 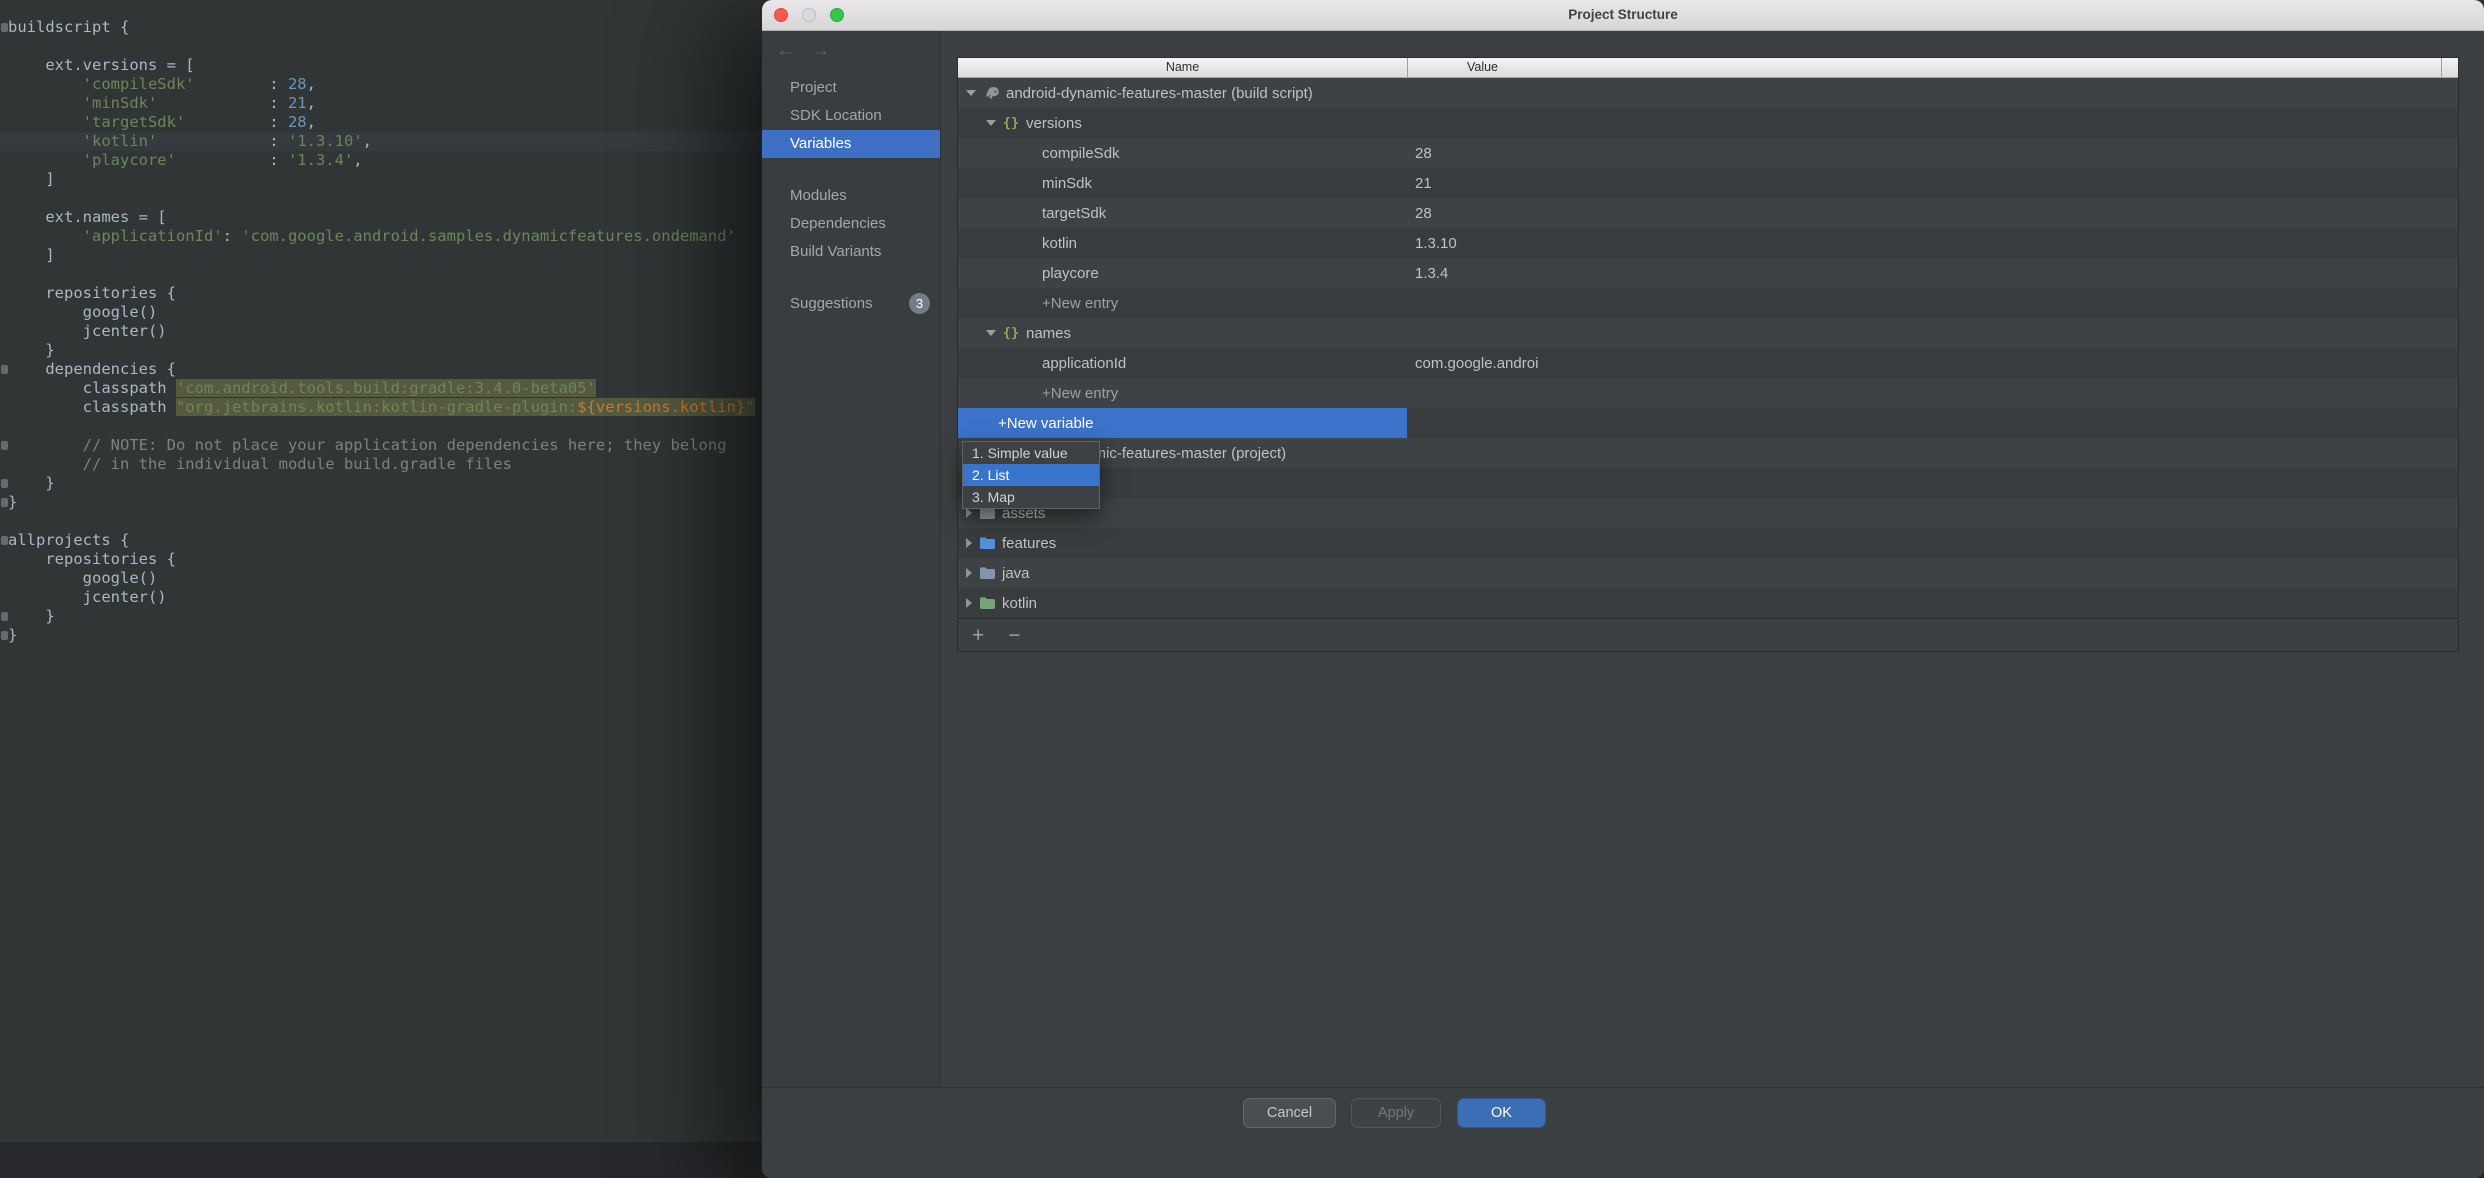 I want to click on apply-button: Apply, so click(x=1396, y=1113).